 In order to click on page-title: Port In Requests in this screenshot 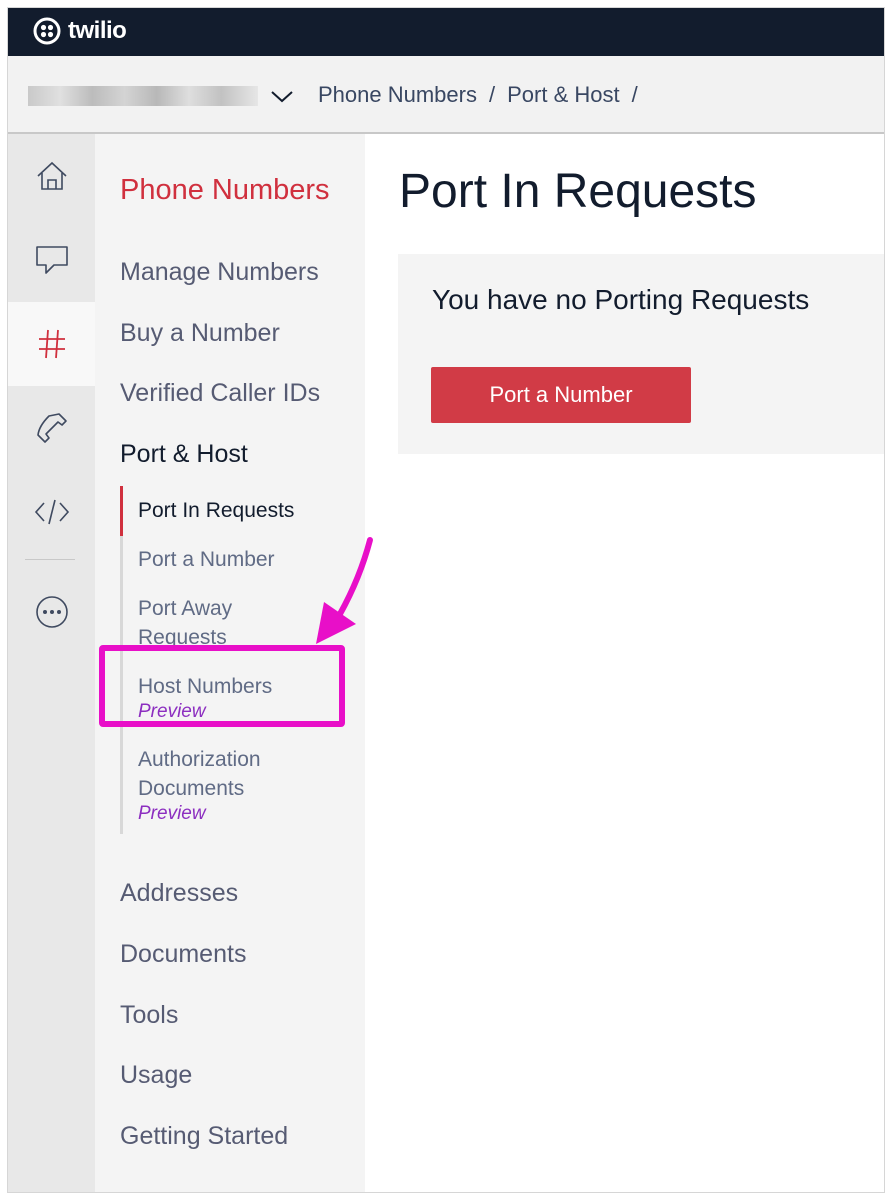, I will do `click(578, 191)`.